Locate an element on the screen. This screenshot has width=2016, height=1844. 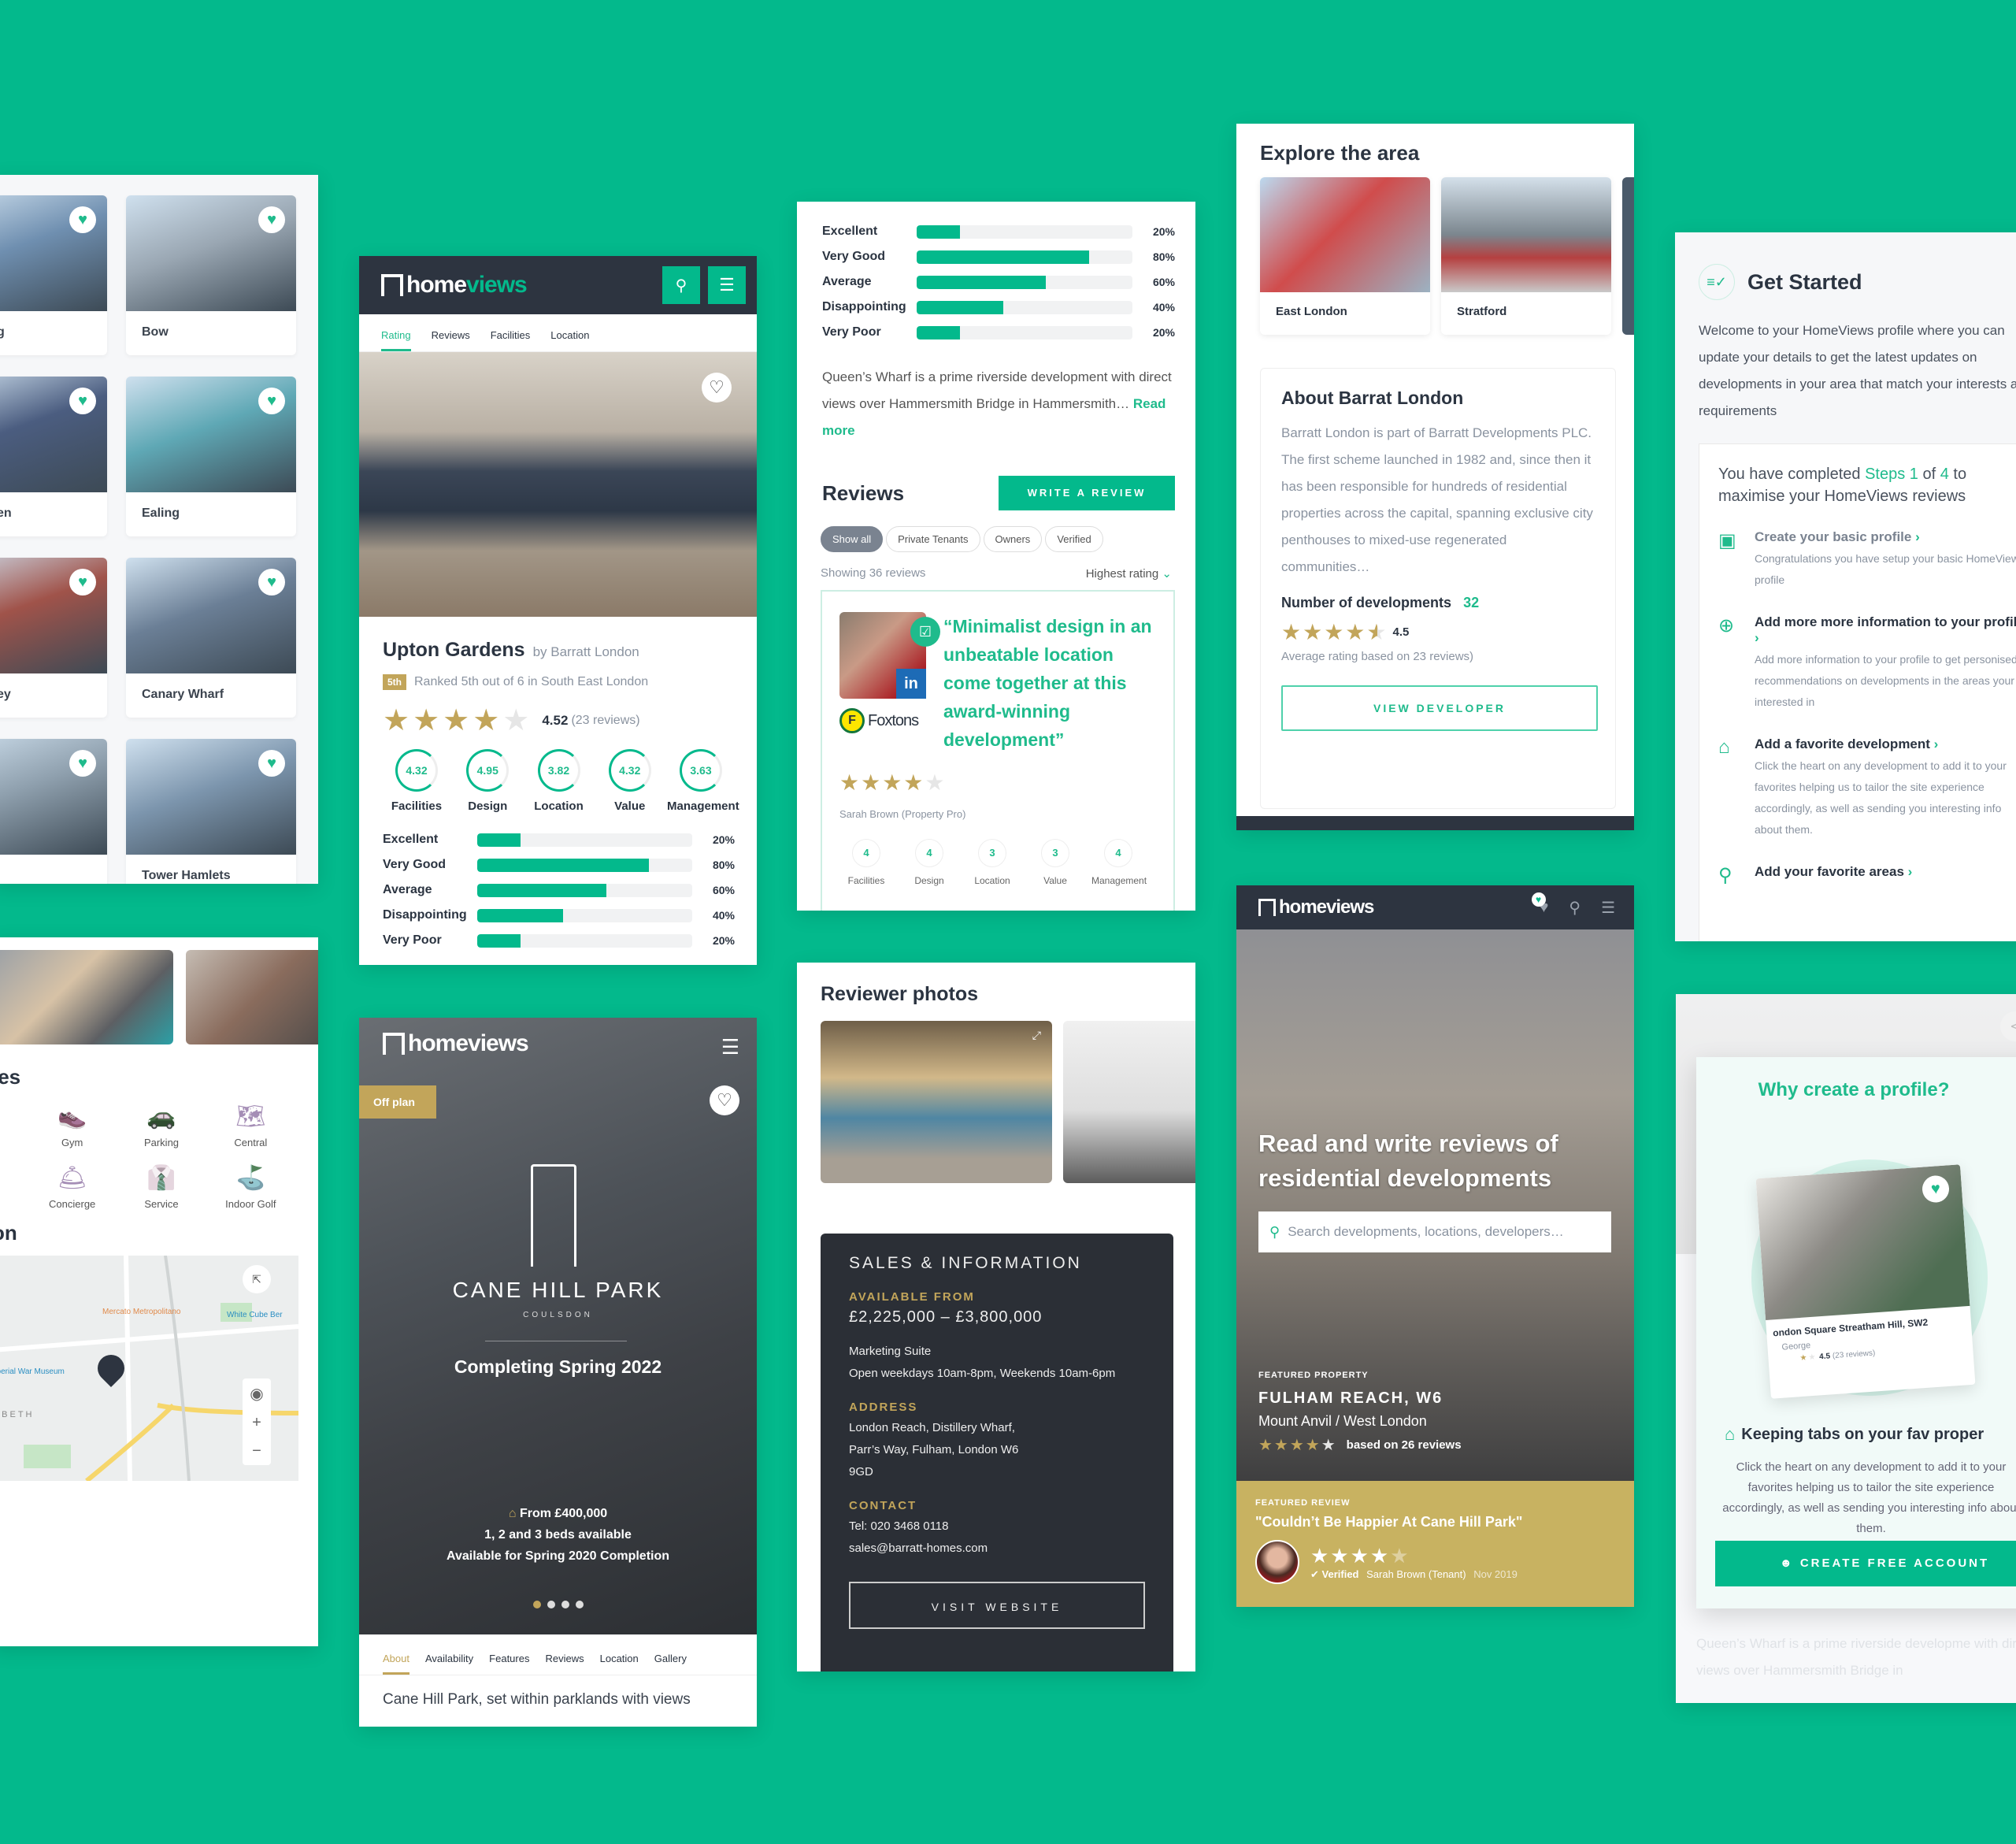
filter-chip: Private Tenants is located at coordinates (933, 539).